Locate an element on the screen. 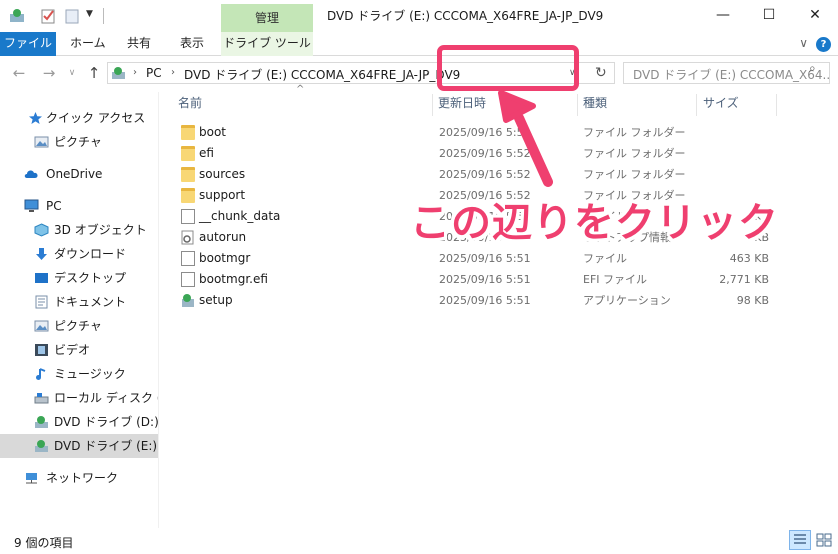 The image size is (838, 554). large-icons-view-icon is located at coordinates (824, 540).